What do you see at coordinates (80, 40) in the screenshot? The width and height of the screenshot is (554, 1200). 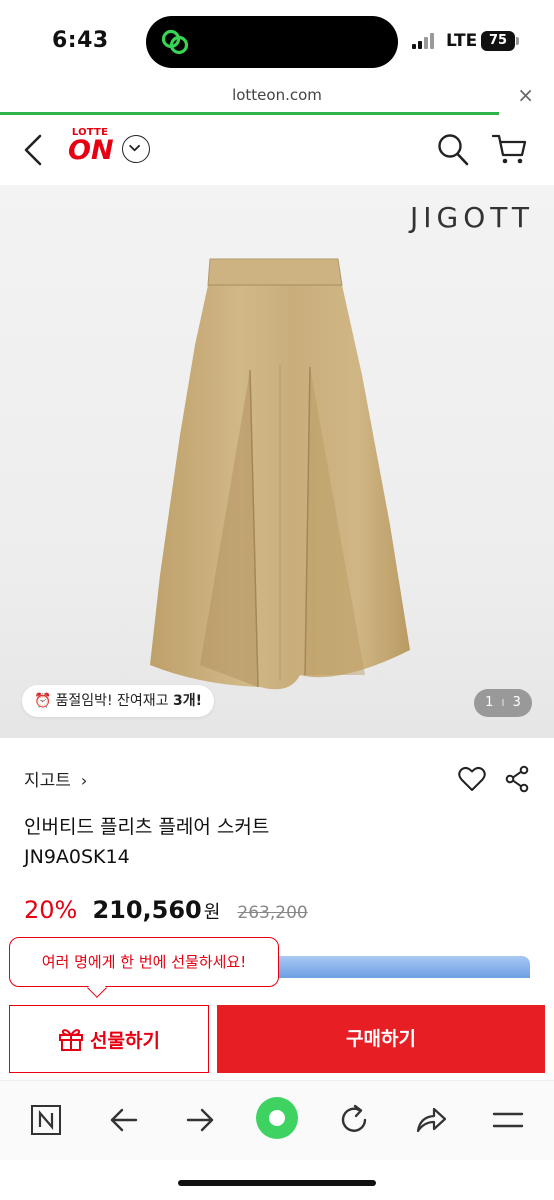 I see `status-time: 6:43` at bounding box center [80, 40].